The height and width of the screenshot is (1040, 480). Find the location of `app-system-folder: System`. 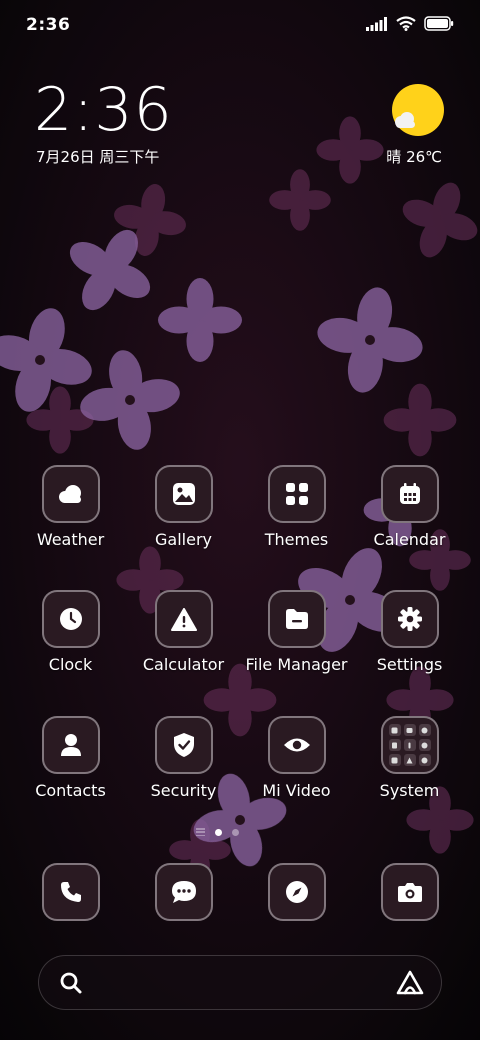

app-system-folder: System is located at coordinates (409, 758).